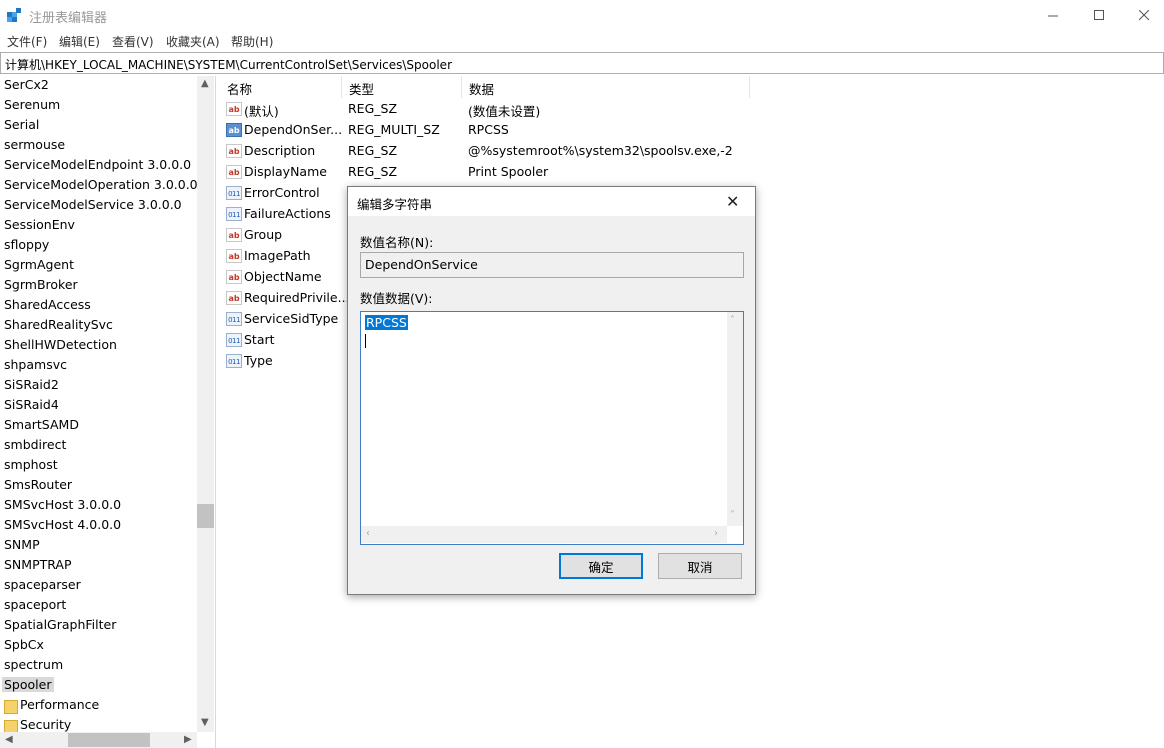 This screenshot has width=1164, height=748. What do you see at coordinates (205, 83) in the screenshot?
I see `scroll-up-icon: ▲` at bounding box center [205, 83].